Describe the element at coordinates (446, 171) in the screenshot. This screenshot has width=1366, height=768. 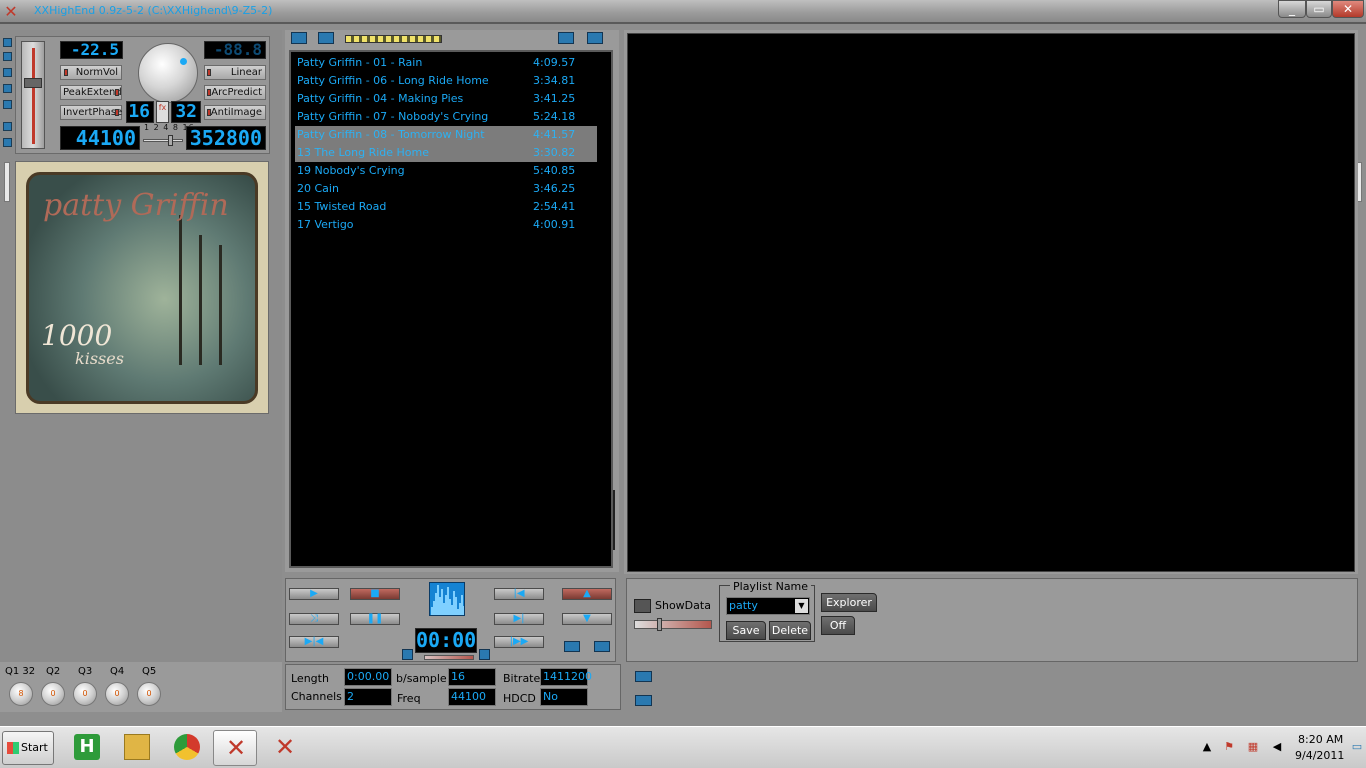
I see `playlist-track-row: 19 Nobody's Crying 5:40.85` at that location.